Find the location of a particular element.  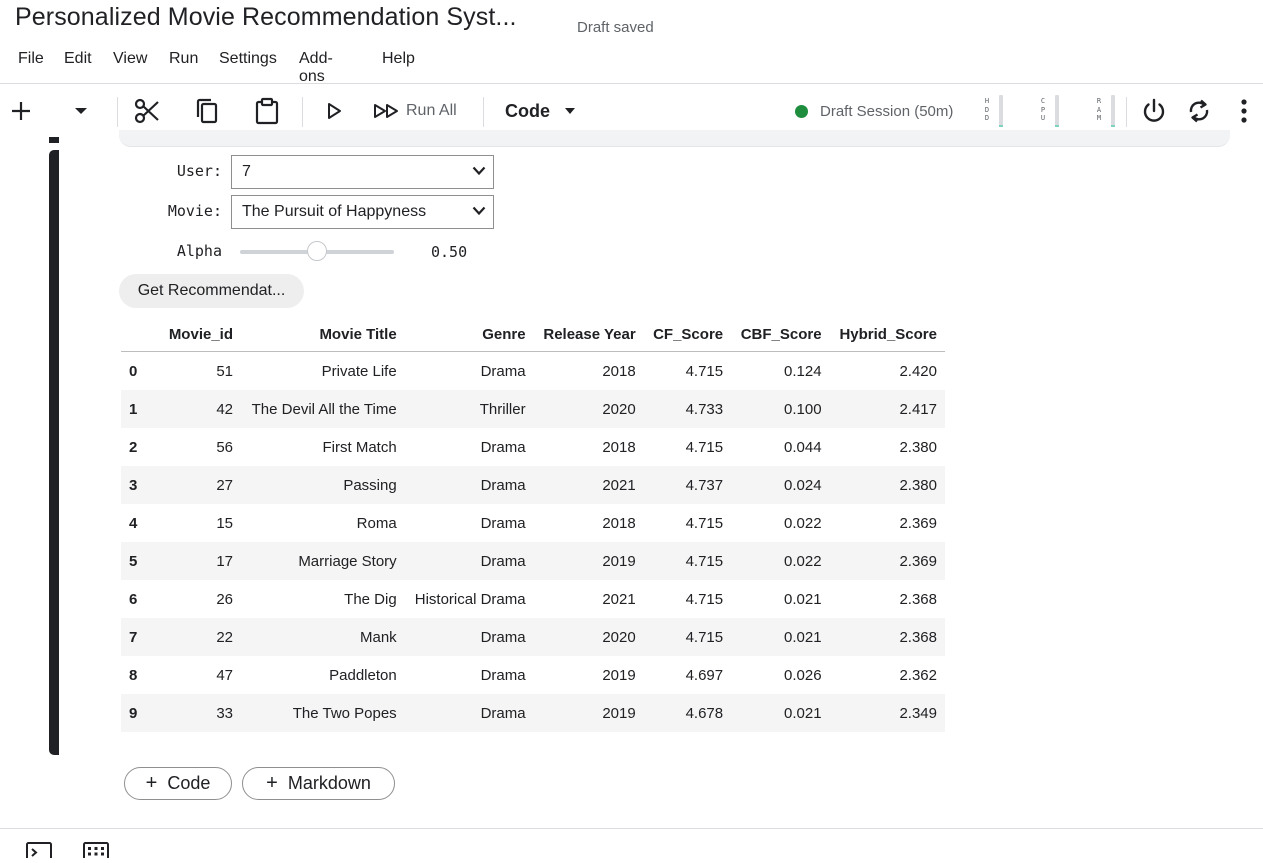

plus-icon: + is located at coordinates (272, 783).